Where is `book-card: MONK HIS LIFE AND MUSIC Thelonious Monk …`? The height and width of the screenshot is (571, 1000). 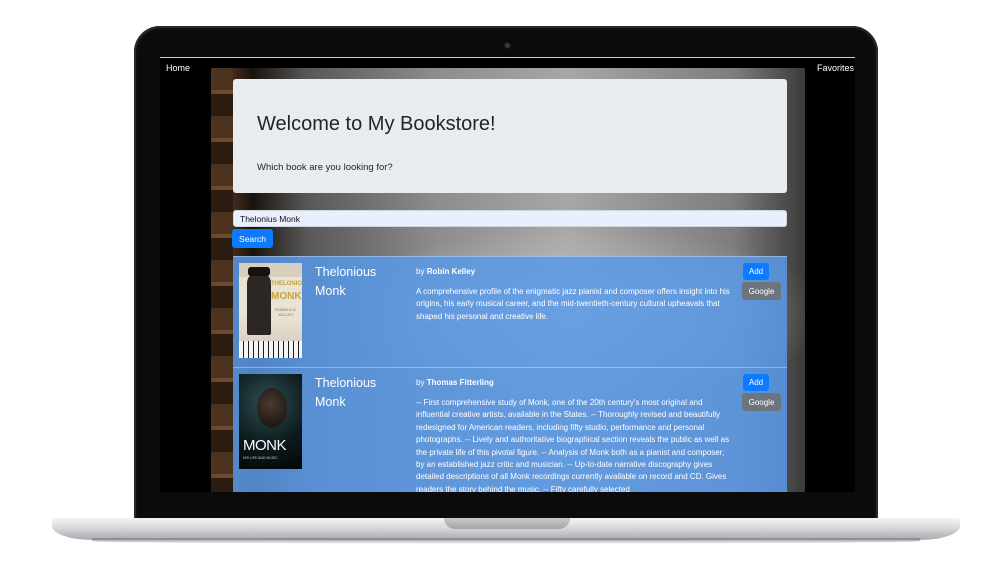 book-card: MONK HIS LIFE AND MUSIC Thelonious Monk … is located at coordinates (510, 429).